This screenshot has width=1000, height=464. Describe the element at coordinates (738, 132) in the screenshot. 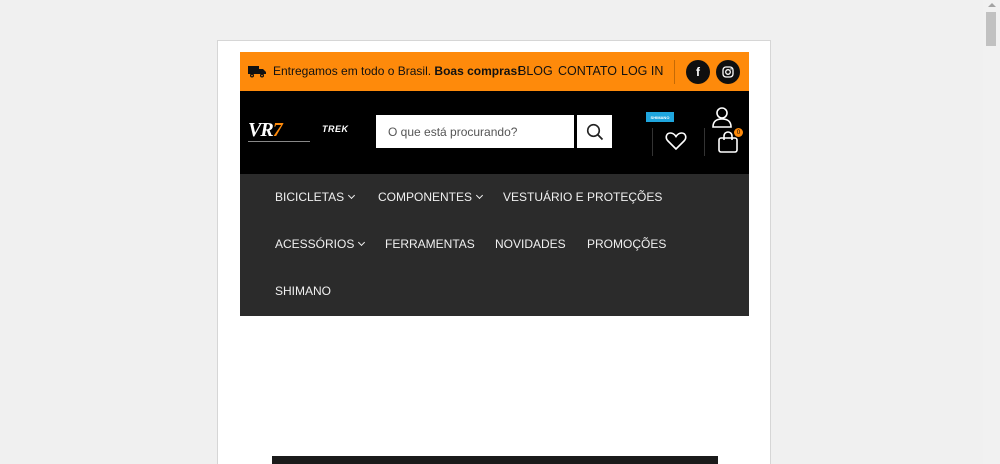

I see `cart-count-badge: 0` at that location.